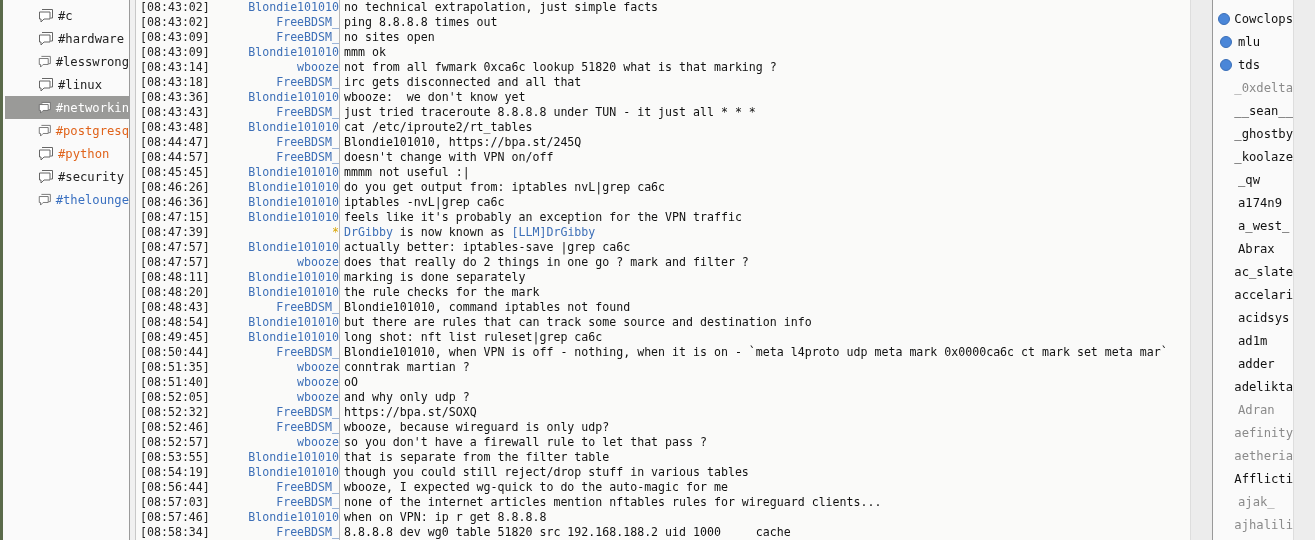 This screenshot has width=1315, height=540. I want to click on timestamp: [08:52:46], so click(175, 427).